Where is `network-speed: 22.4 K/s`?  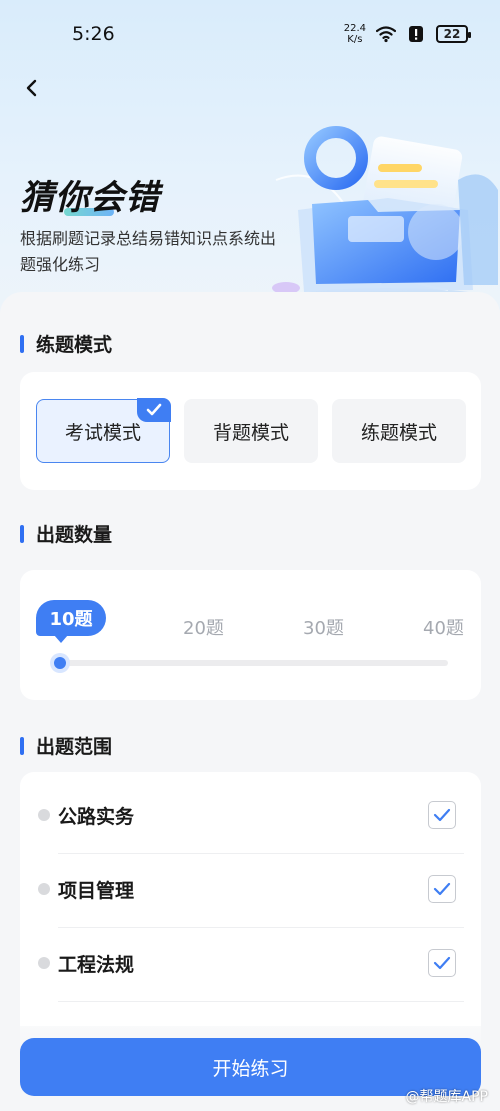
network-speed: 22.4 K/s is located at coordinates (355, 34).